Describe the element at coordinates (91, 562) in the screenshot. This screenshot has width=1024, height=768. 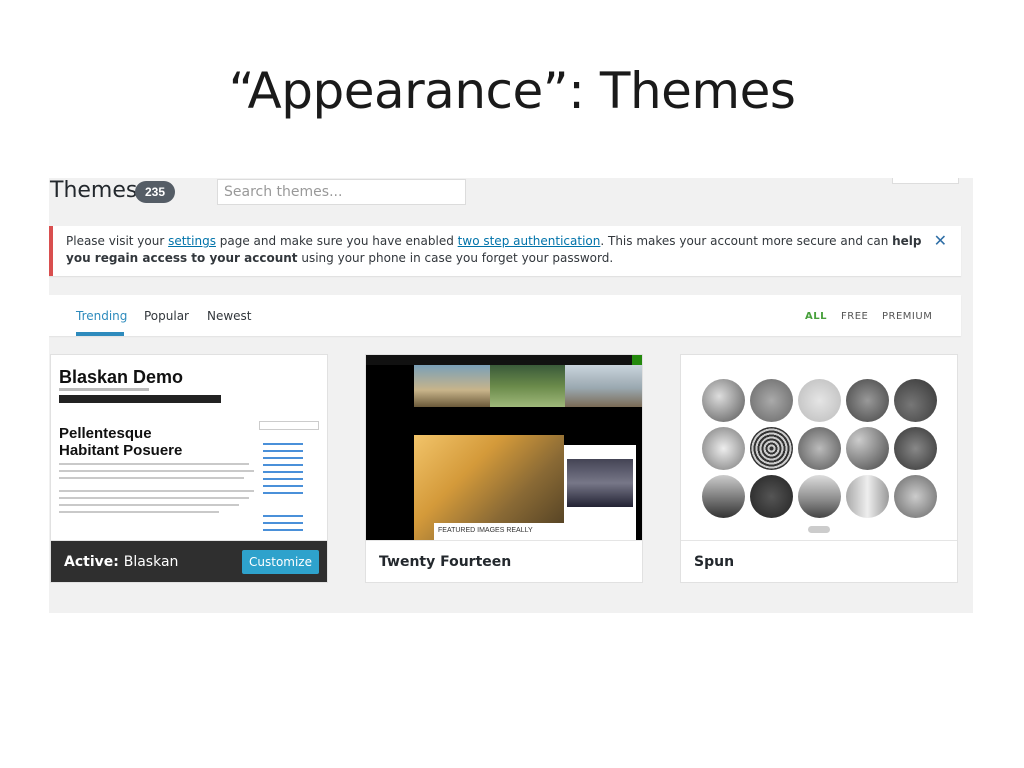
I see `active-label: Active:` at that location.